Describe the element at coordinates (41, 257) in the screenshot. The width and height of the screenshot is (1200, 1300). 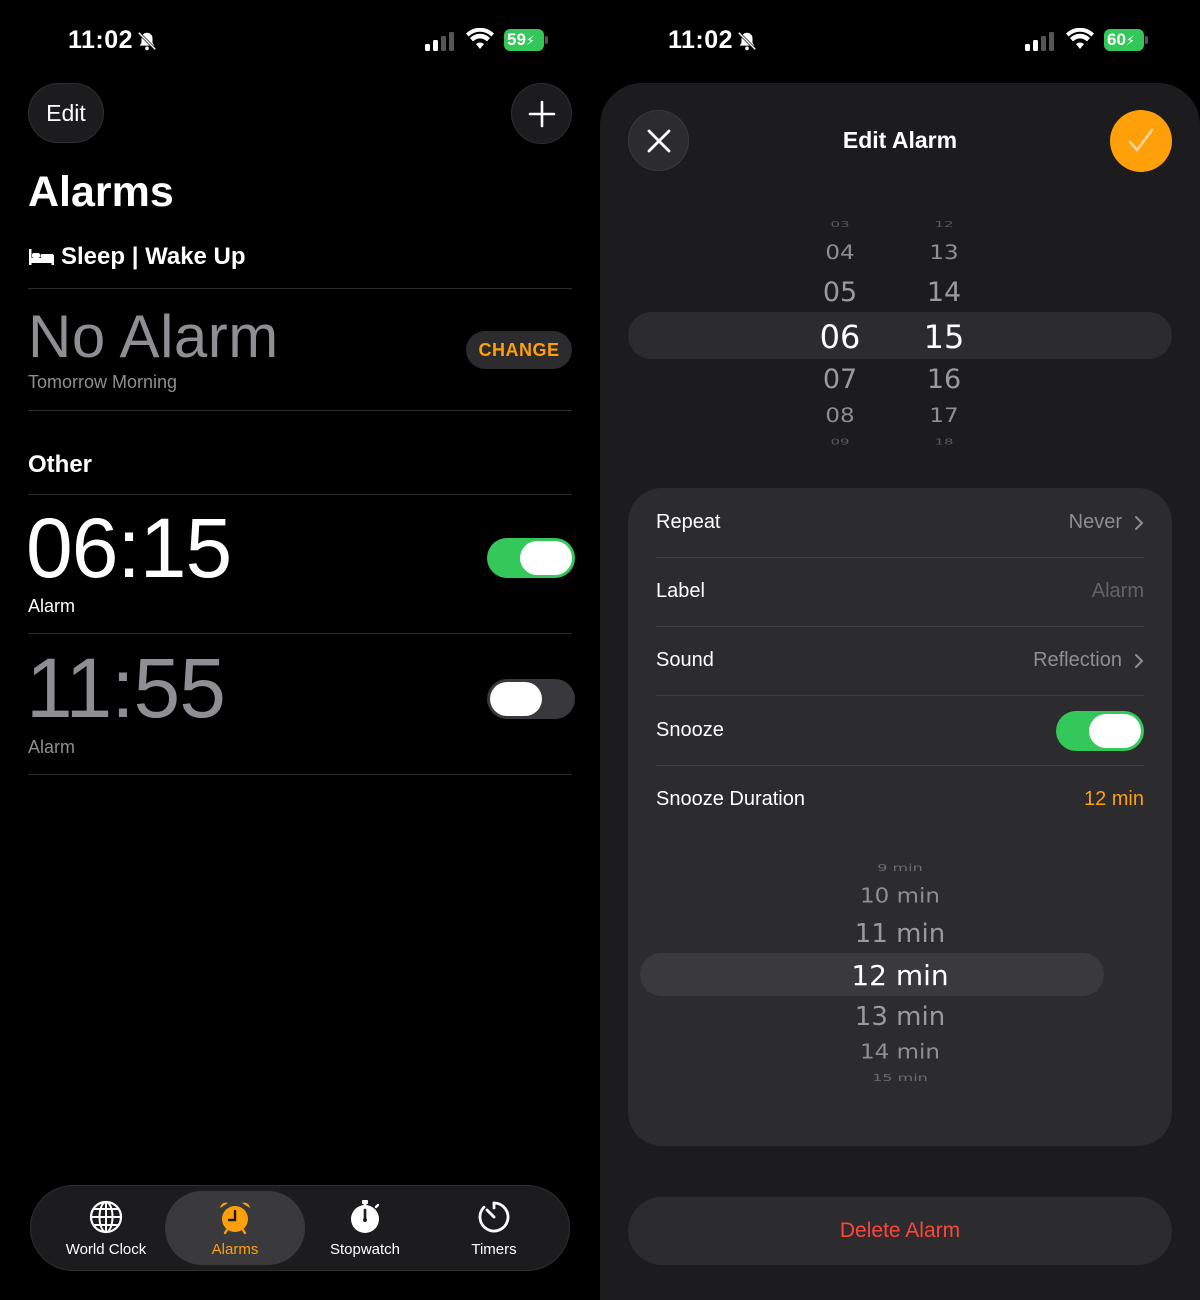
I see `bed-icon` at that location.